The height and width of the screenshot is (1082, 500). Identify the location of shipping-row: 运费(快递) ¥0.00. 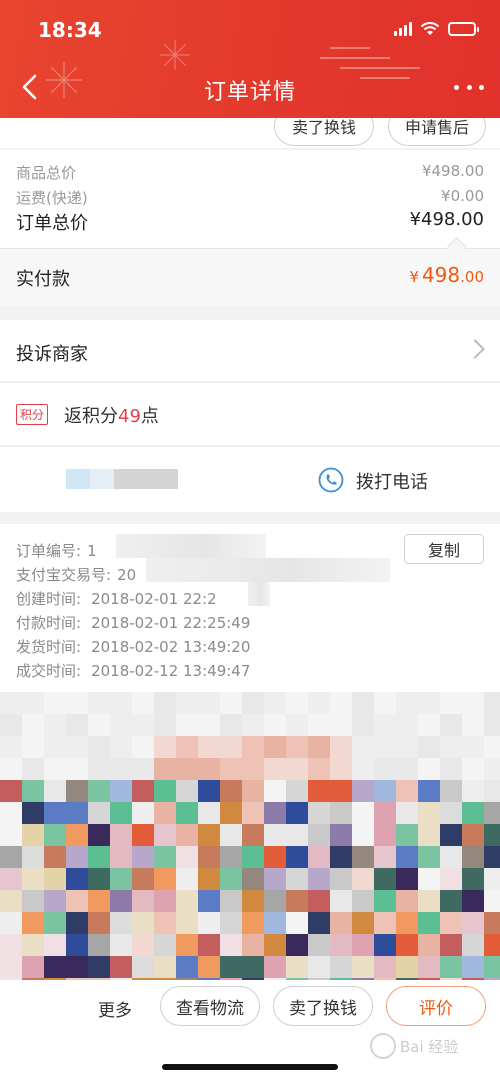
(250, 197).